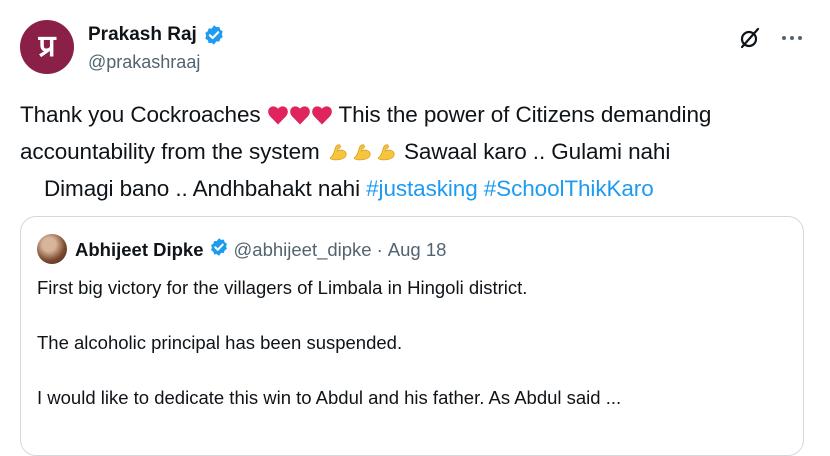 The image size is (830, 456). I want to click on author-display-name: Prakash Raj, so click(142, 35).